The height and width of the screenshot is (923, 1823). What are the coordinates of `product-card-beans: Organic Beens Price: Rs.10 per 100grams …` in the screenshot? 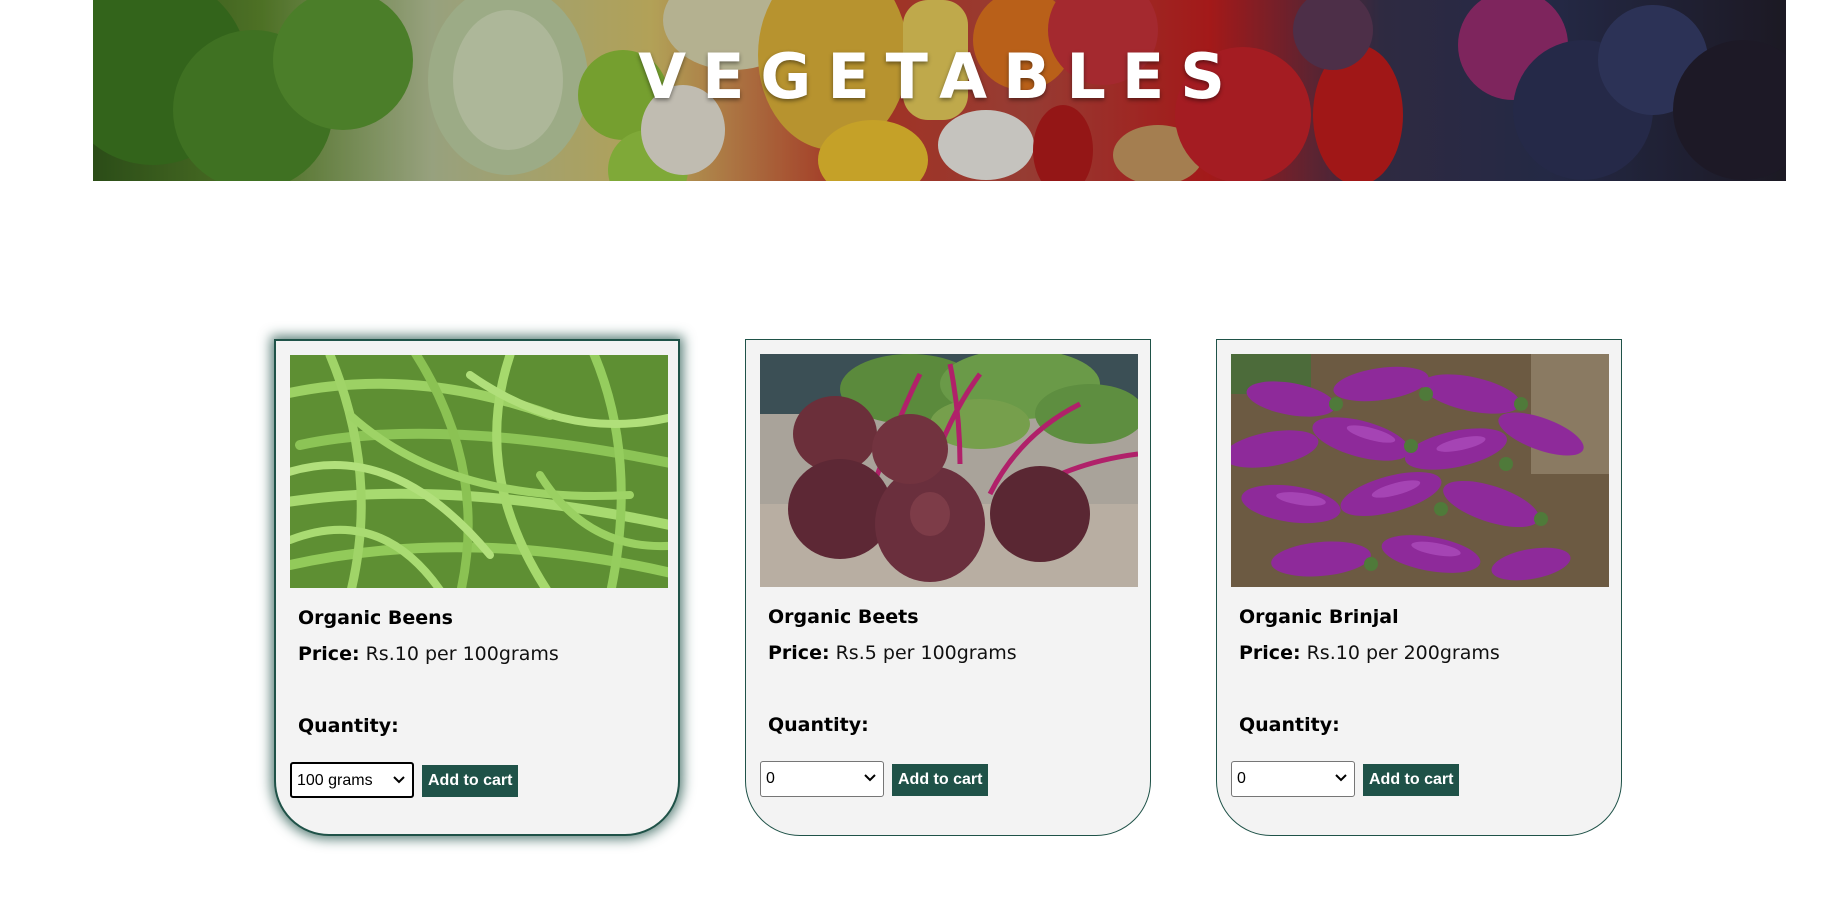 It's located at (477, 587).